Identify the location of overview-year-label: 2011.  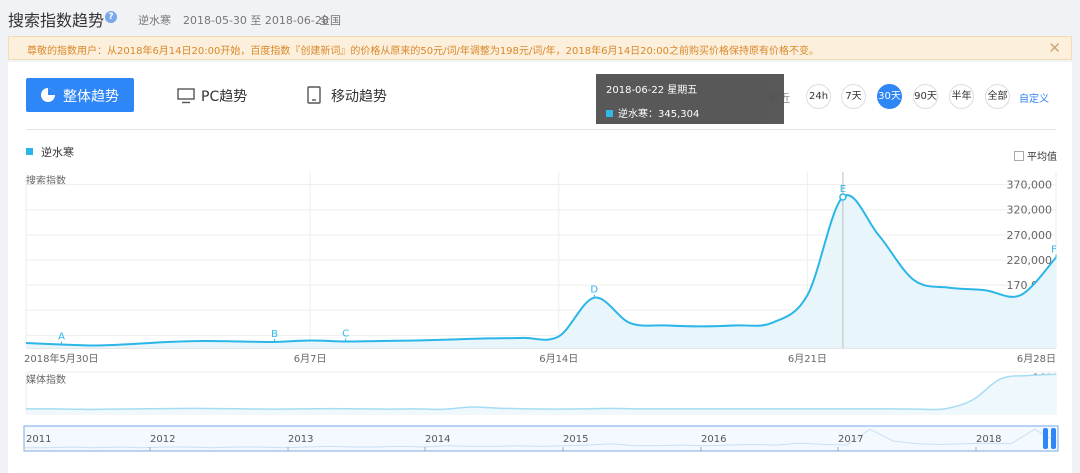
(38, 439).